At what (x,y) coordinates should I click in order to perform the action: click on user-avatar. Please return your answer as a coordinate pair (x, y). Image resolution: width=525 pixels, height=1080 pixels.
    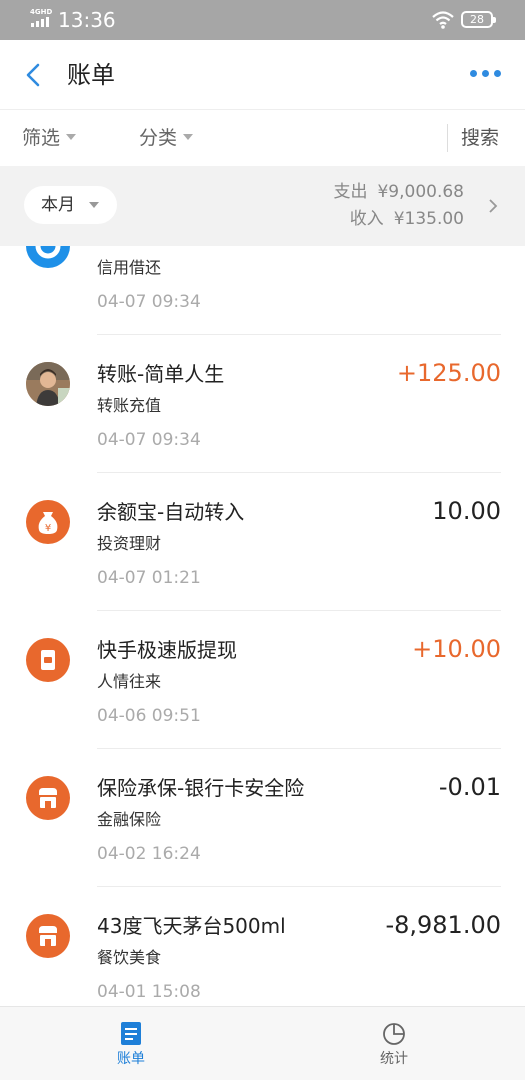
    Looking at the image, I should click on (48, 384).